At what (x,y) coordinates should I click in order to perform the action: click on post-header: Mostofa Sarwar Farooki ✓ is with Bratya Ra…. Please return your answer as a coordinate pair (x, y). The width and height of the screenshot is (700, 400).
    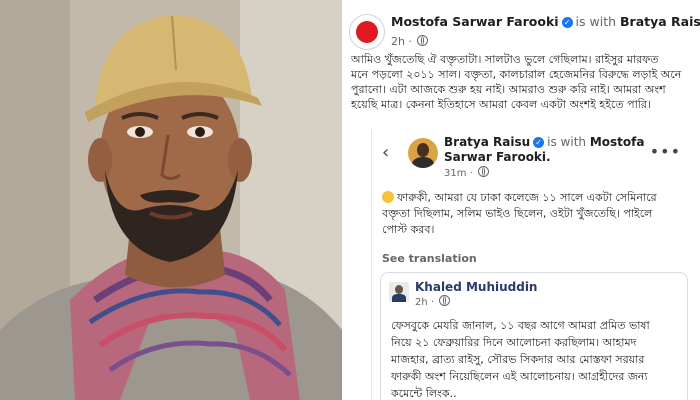
    Looking at the image, I should click on (524, 30).